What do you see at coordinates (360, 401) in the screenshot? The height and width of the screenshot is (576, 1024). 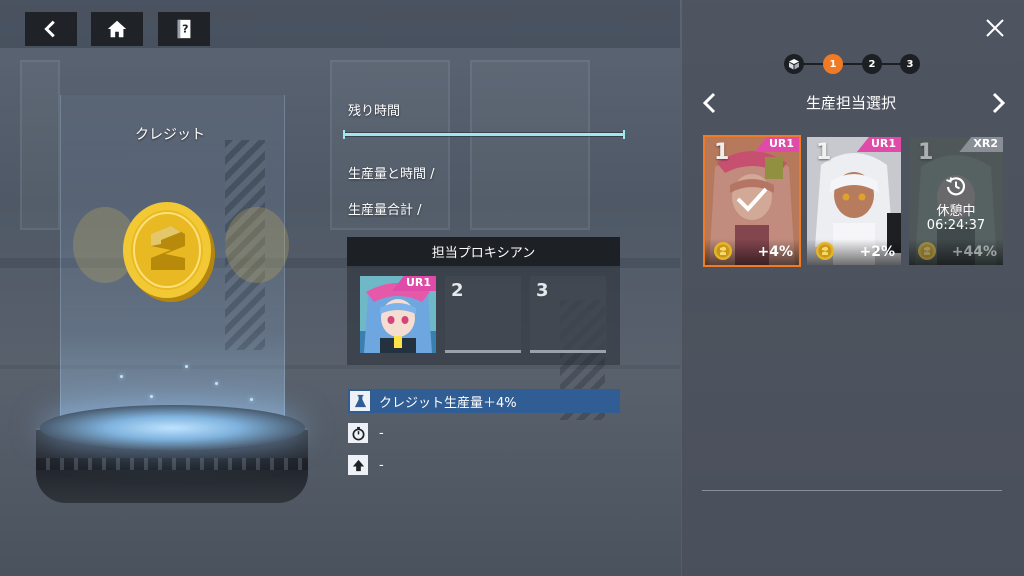 I see `flask-icon` at bounding box center [360, 401].